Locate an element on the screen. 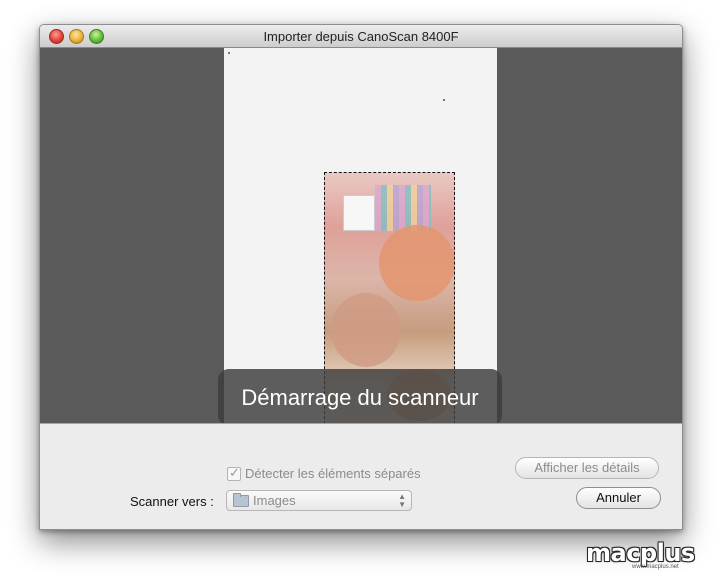  titlebar: Importer depuis CanoScan 8400F is located at coordinates (361, 36).